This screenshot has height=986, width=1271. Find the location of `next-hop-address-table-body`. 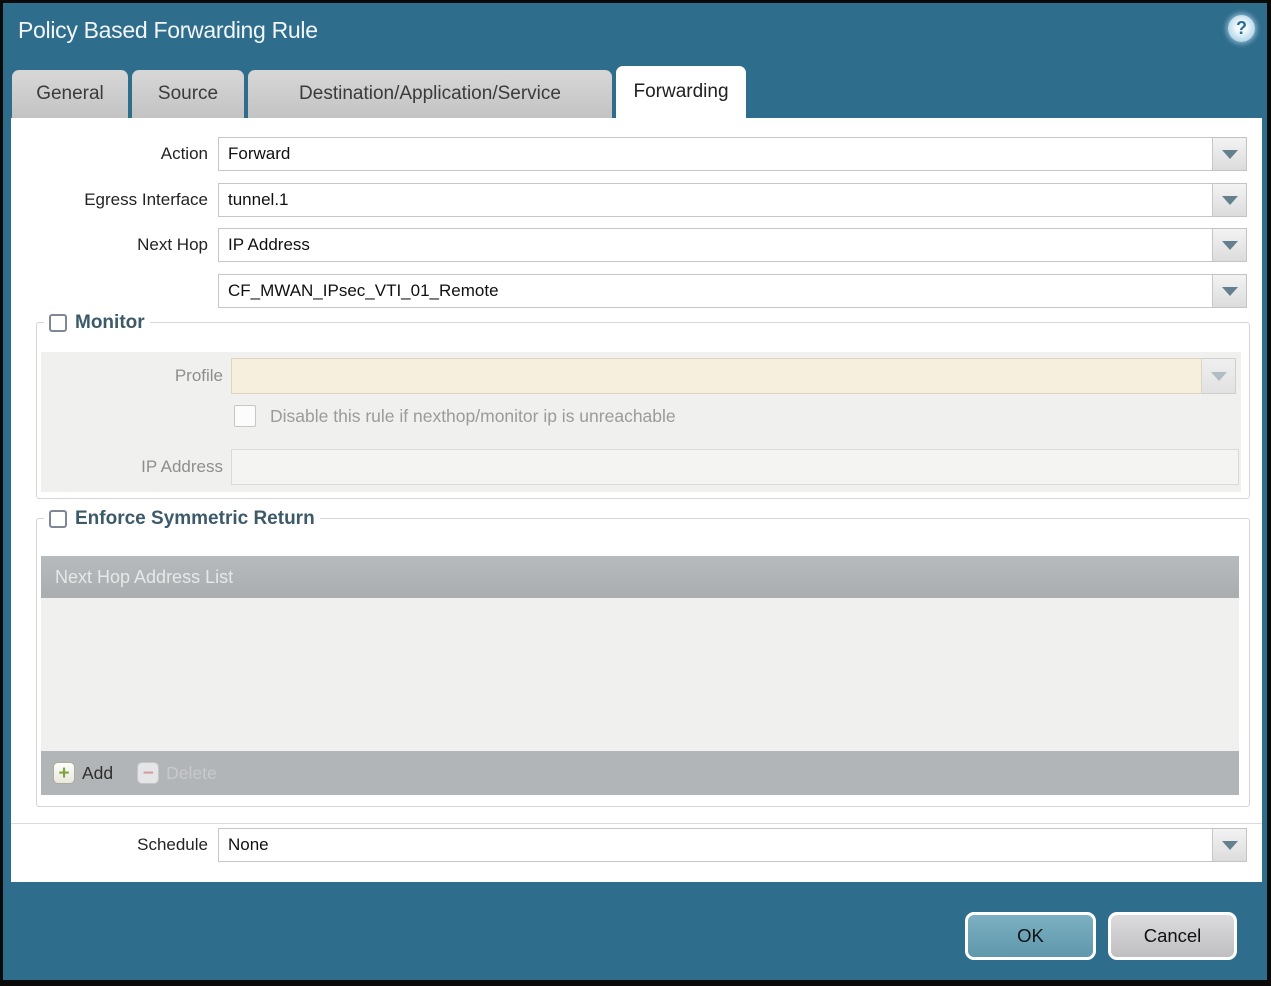

next-hop-address-table-body is located at coordinates (640, 674).